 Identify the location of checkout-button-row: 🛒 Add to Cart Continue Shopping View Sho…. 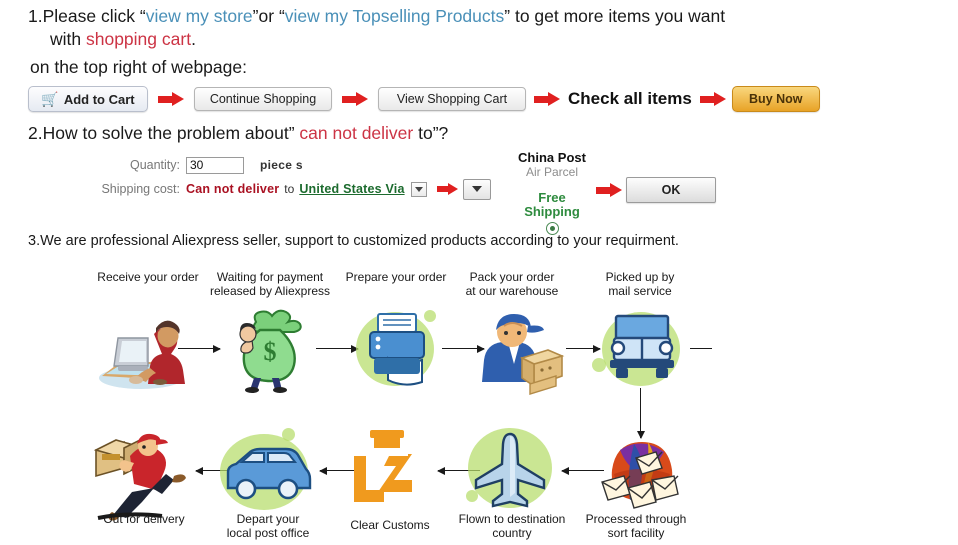
(424, 99).